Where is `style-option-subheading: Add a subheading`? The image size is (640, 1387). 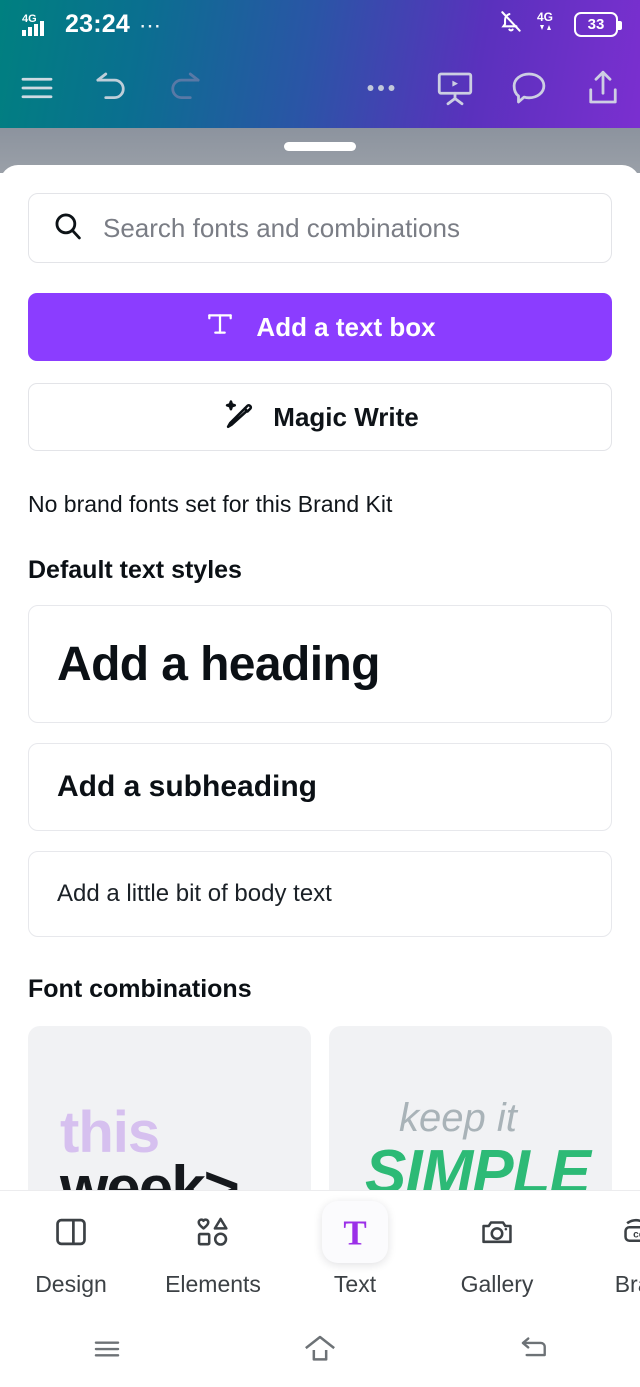 style-option-subheading: Add a subheading is located at coordinates (320, 787).